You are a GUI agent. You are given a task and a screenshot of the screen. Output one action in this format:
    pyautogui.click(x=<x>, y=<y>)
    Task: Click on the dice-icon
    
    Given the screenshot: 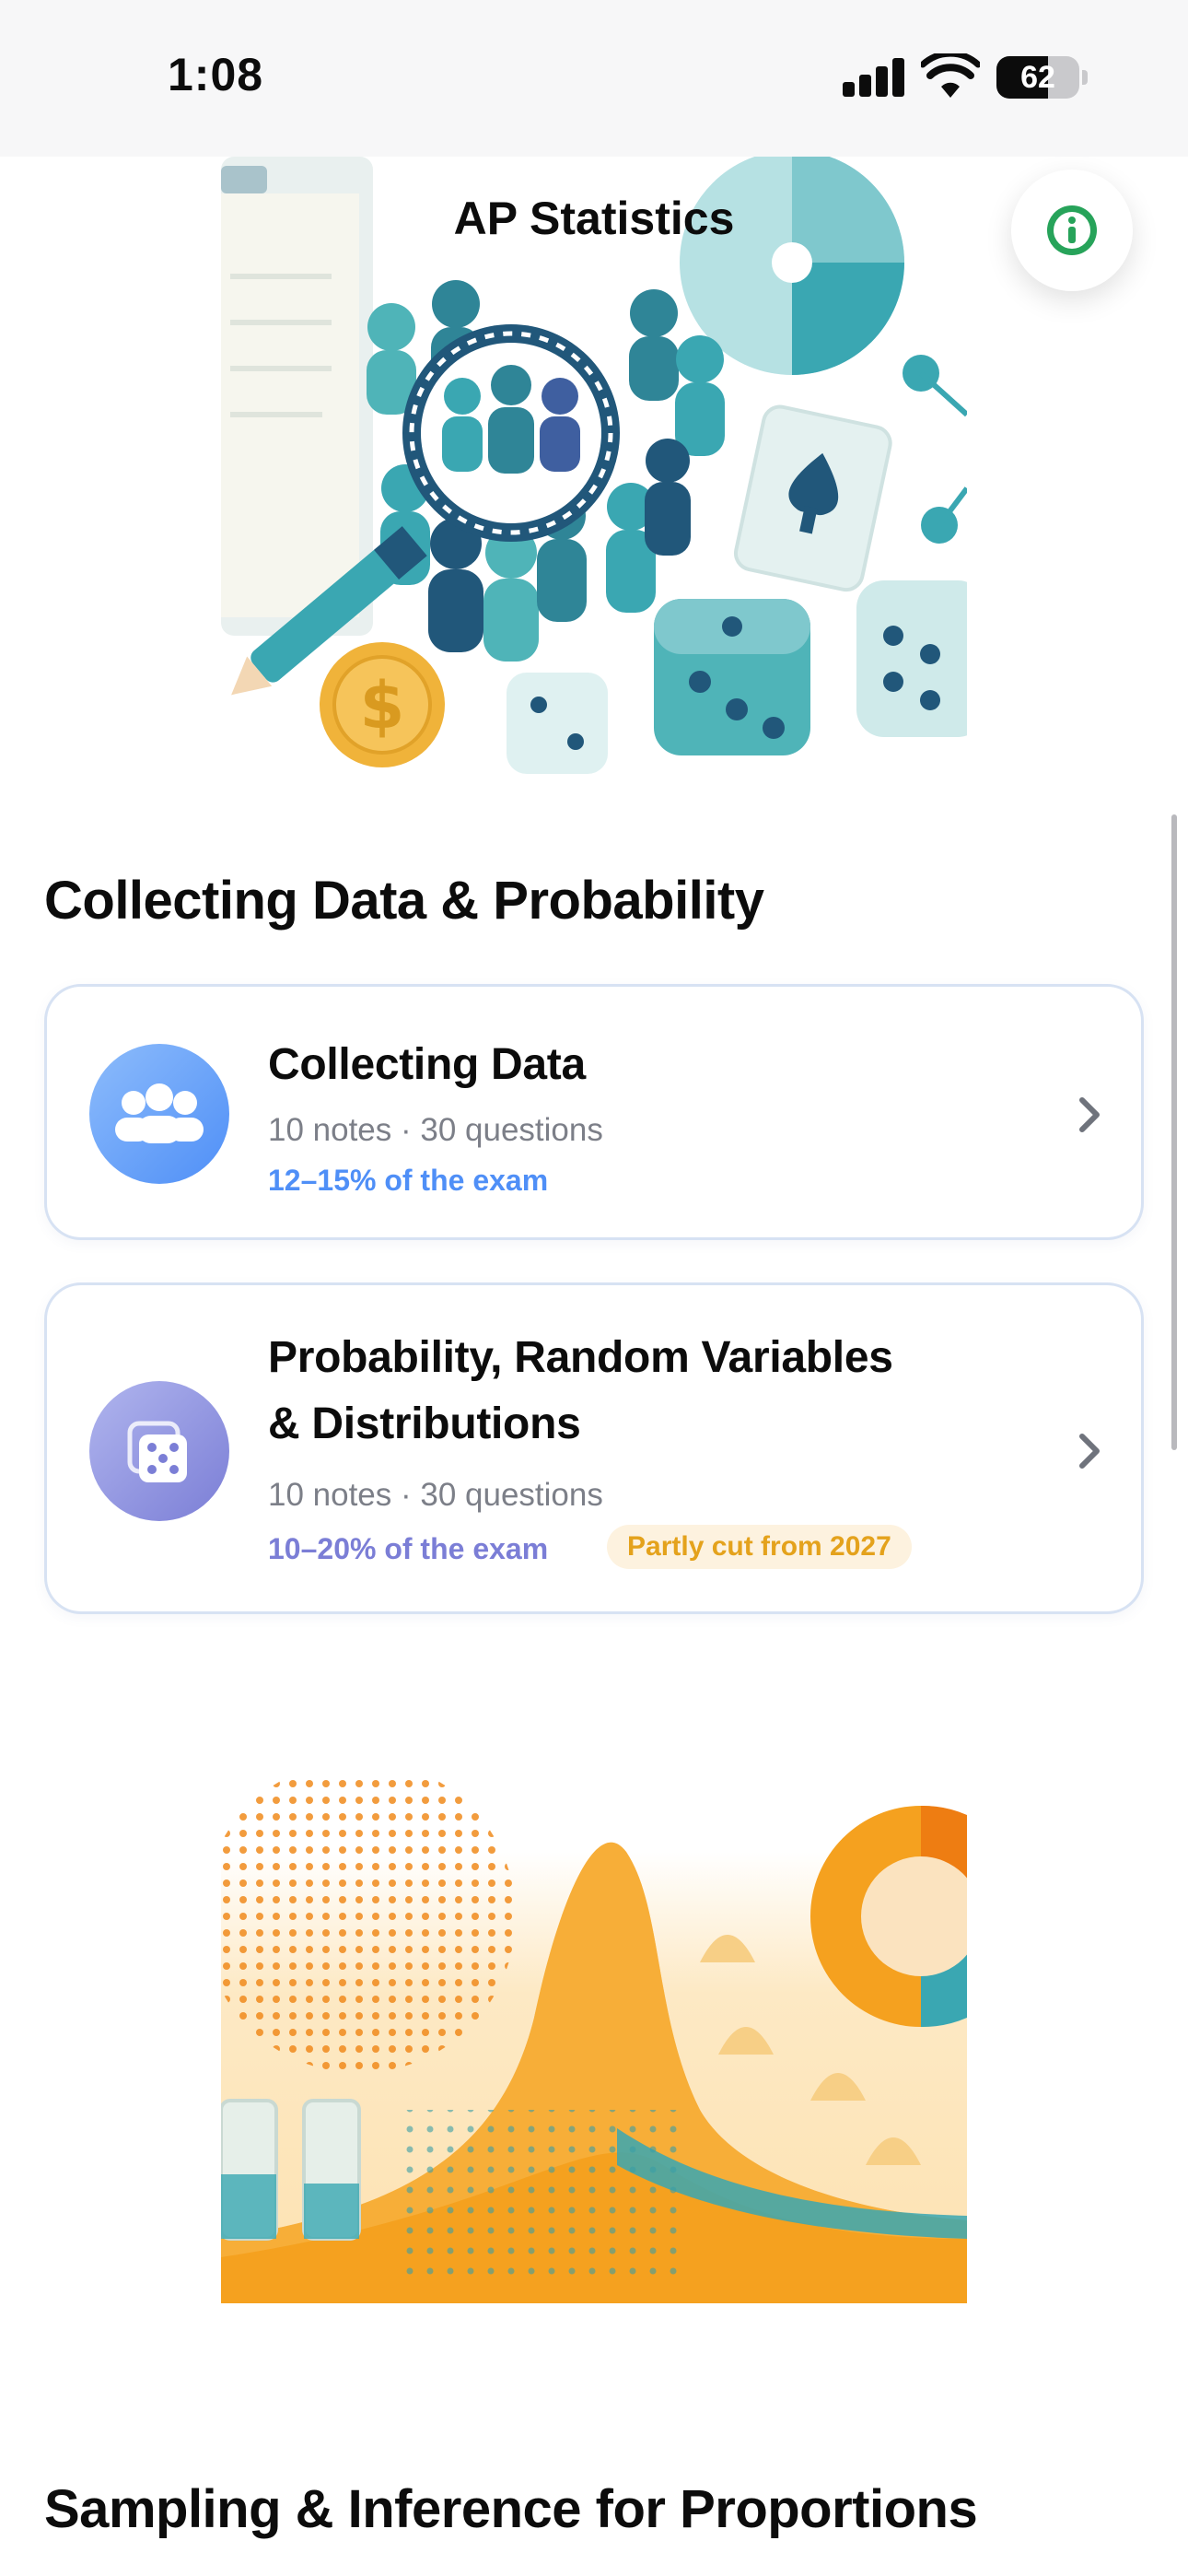 What is the action you would take?
    pyautogui.click(x=159, y=1451)
    